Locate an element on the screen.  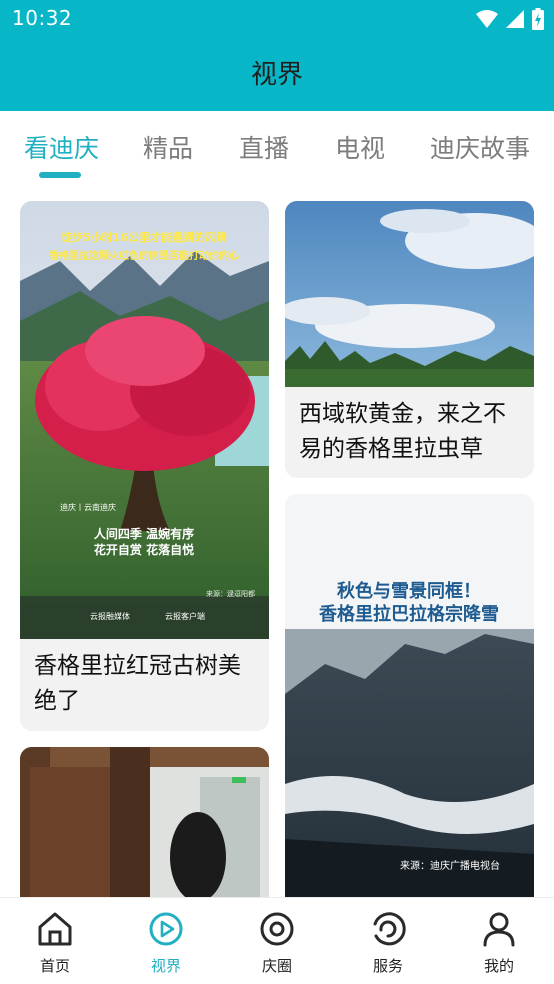
status-bar: 10:32 is located at coordinates (277, 19).